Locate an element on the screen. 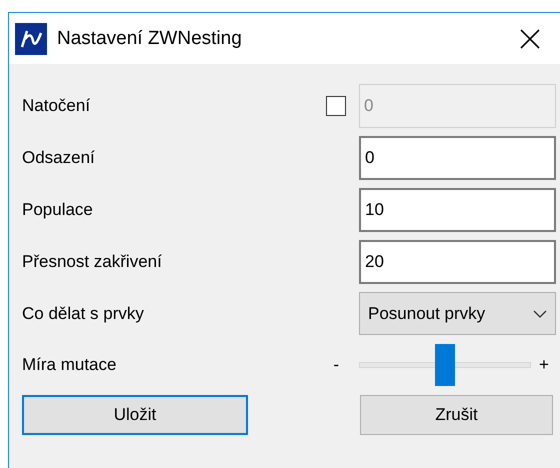 The height and width of the screenshot is (468, 560). field-label: Míra mutace is located at coordinates (70, 365).